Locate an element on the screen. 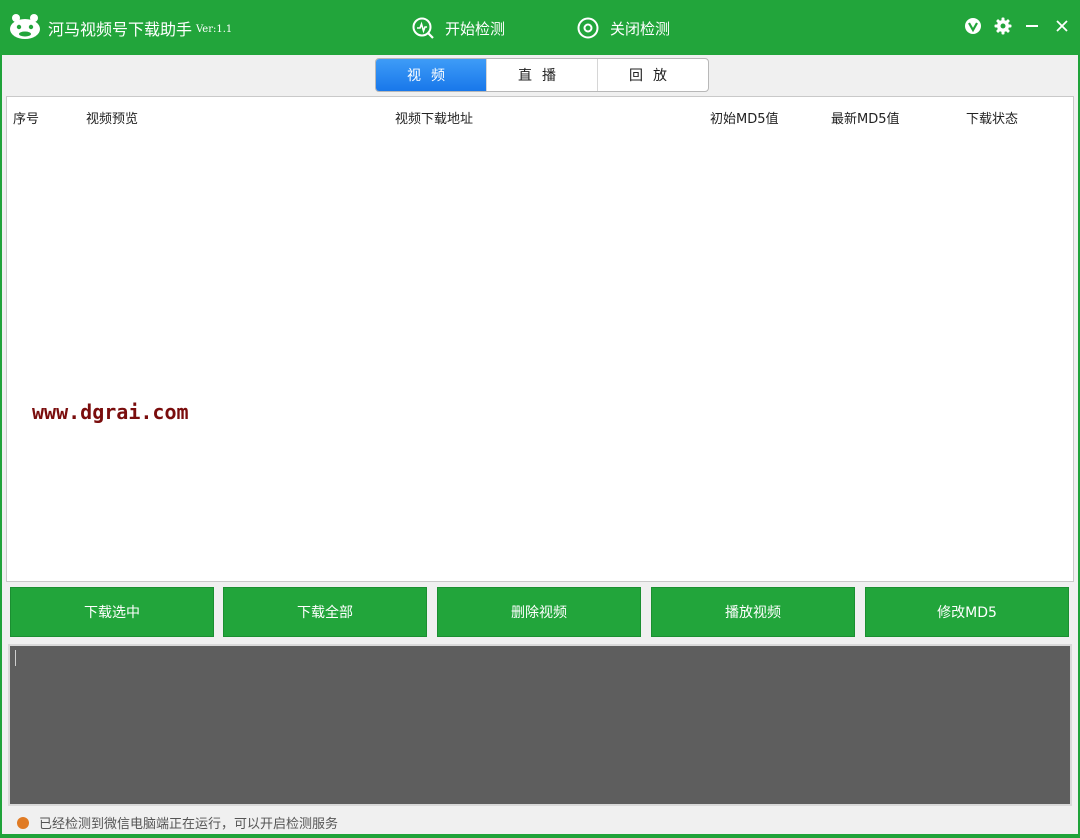  status-bar: 已经检测到微信电脑端正在运行，可以开启检测服务 is located at coordinates (540, 822).